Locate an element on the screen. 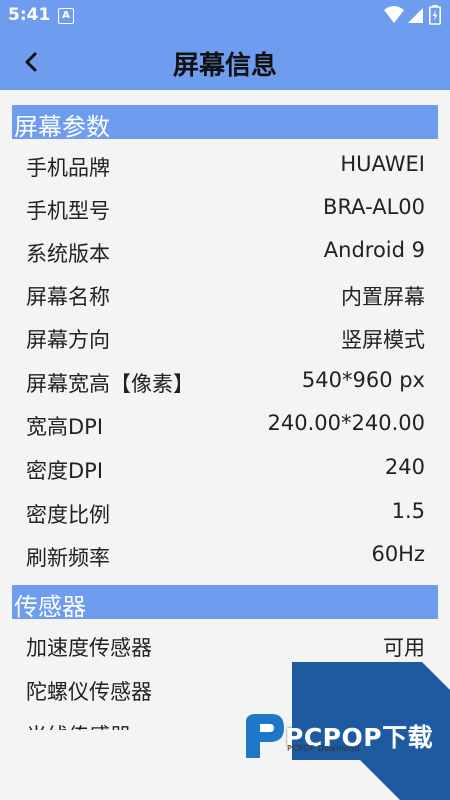  row-value: 可用 is located at coordinates (404, 648).